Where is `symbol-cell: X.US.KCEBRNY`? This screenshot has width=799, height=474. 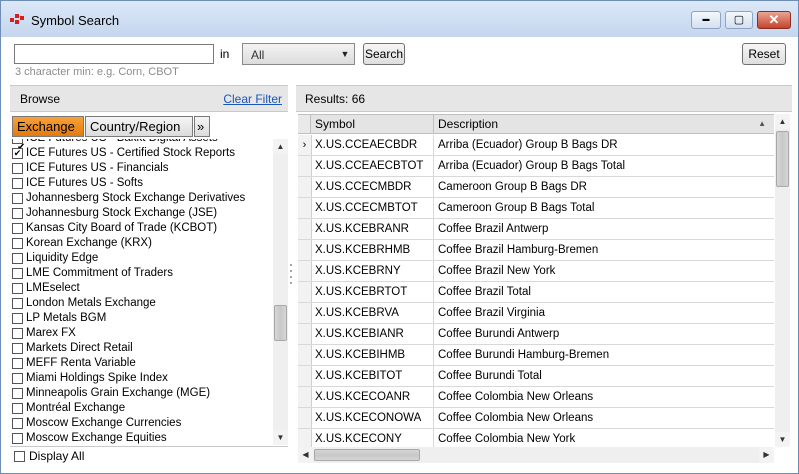
symbol-cell: X.US.KCEBRNY is located at coordinates (372, 271).